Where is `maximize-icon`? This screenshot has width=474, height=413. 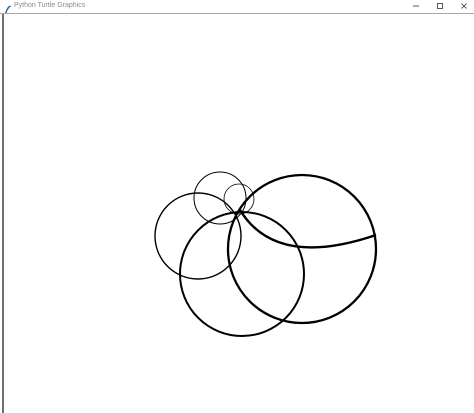
maximize-icon is located at coordinates (440, 5).